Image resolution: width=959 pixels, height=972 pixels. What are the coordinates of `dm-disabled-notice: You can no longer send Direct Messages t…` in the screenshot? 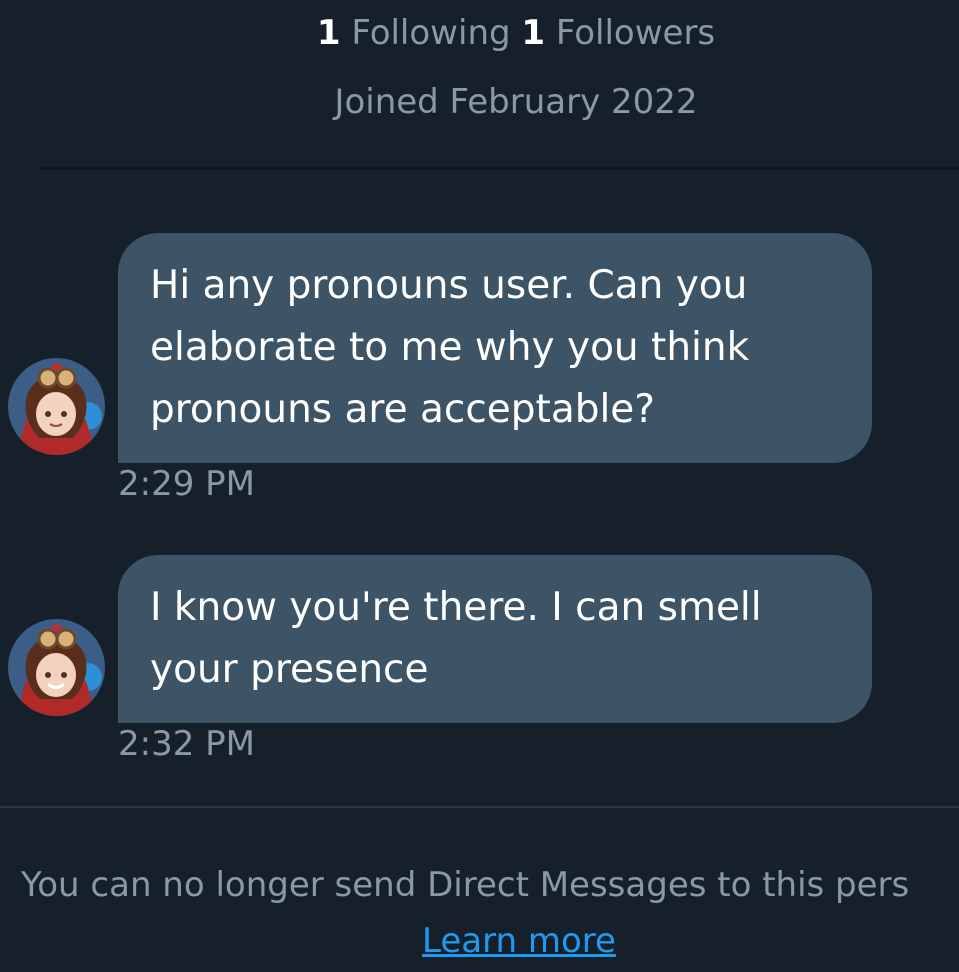 It's located at (465, 885).